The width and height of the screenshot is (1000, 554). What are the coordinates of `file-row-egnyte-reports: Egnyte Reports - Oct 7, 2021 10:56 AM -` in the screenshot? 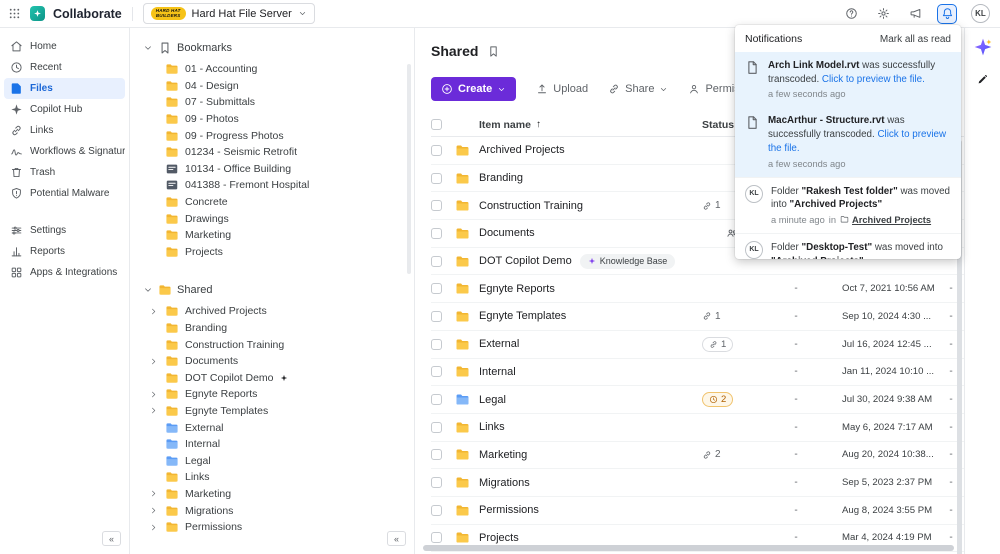 It's located at (697, 289).